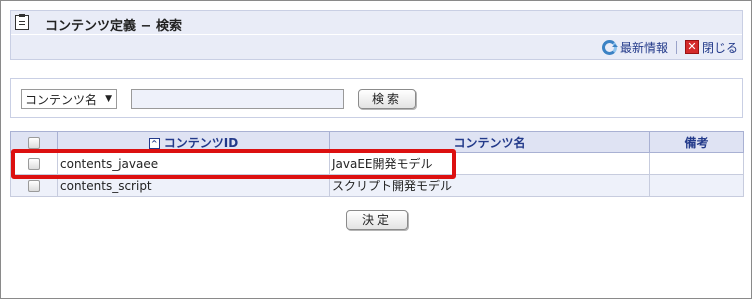  Describe the element at coordinates (377, 220) in the screenshot. I see `ok-button: 決定` at that location.